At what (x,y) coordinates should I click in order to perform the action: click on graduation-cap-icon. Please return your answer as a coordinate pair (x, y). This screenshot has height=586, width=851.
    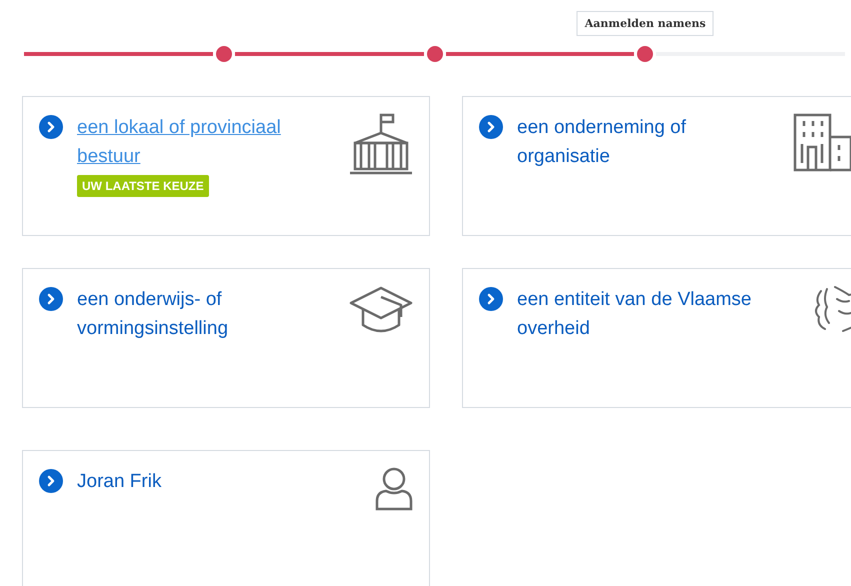
    Looking at the image, I should click on (381, 310).